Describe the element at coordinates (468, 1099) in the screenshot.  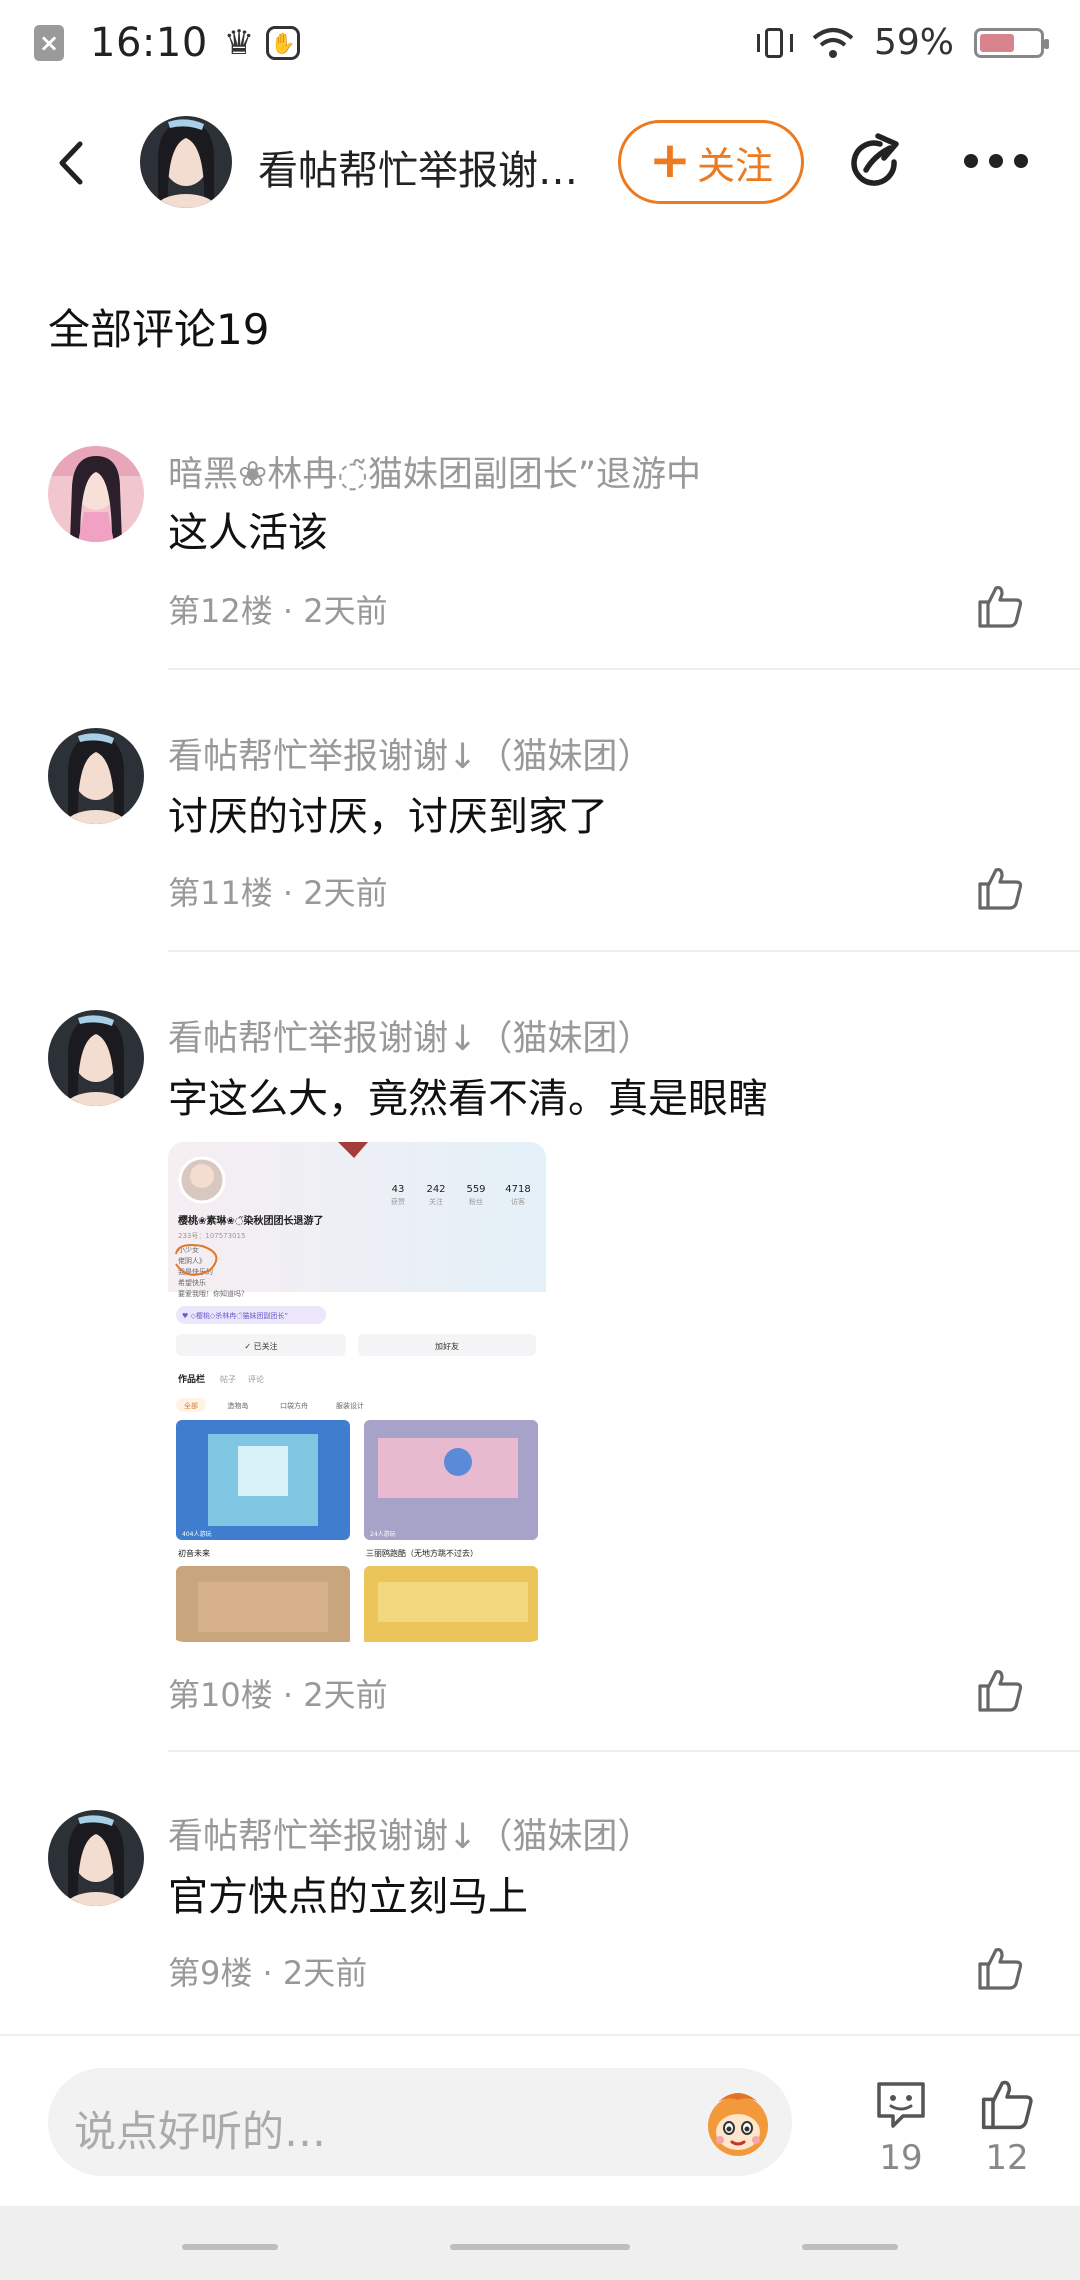
I see `comment-text: 字这么大，竟然看不清。真是眼瞎` at that location.